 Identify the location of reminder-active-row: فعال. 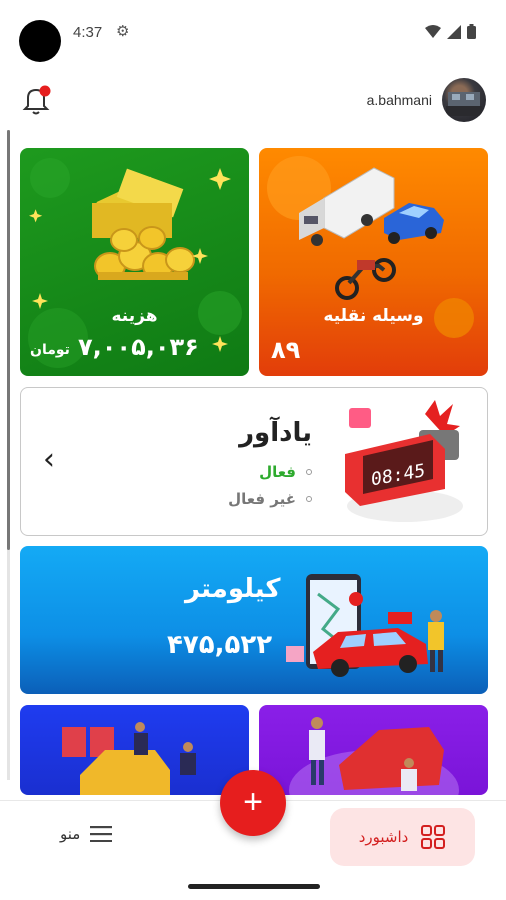
(285, 472).